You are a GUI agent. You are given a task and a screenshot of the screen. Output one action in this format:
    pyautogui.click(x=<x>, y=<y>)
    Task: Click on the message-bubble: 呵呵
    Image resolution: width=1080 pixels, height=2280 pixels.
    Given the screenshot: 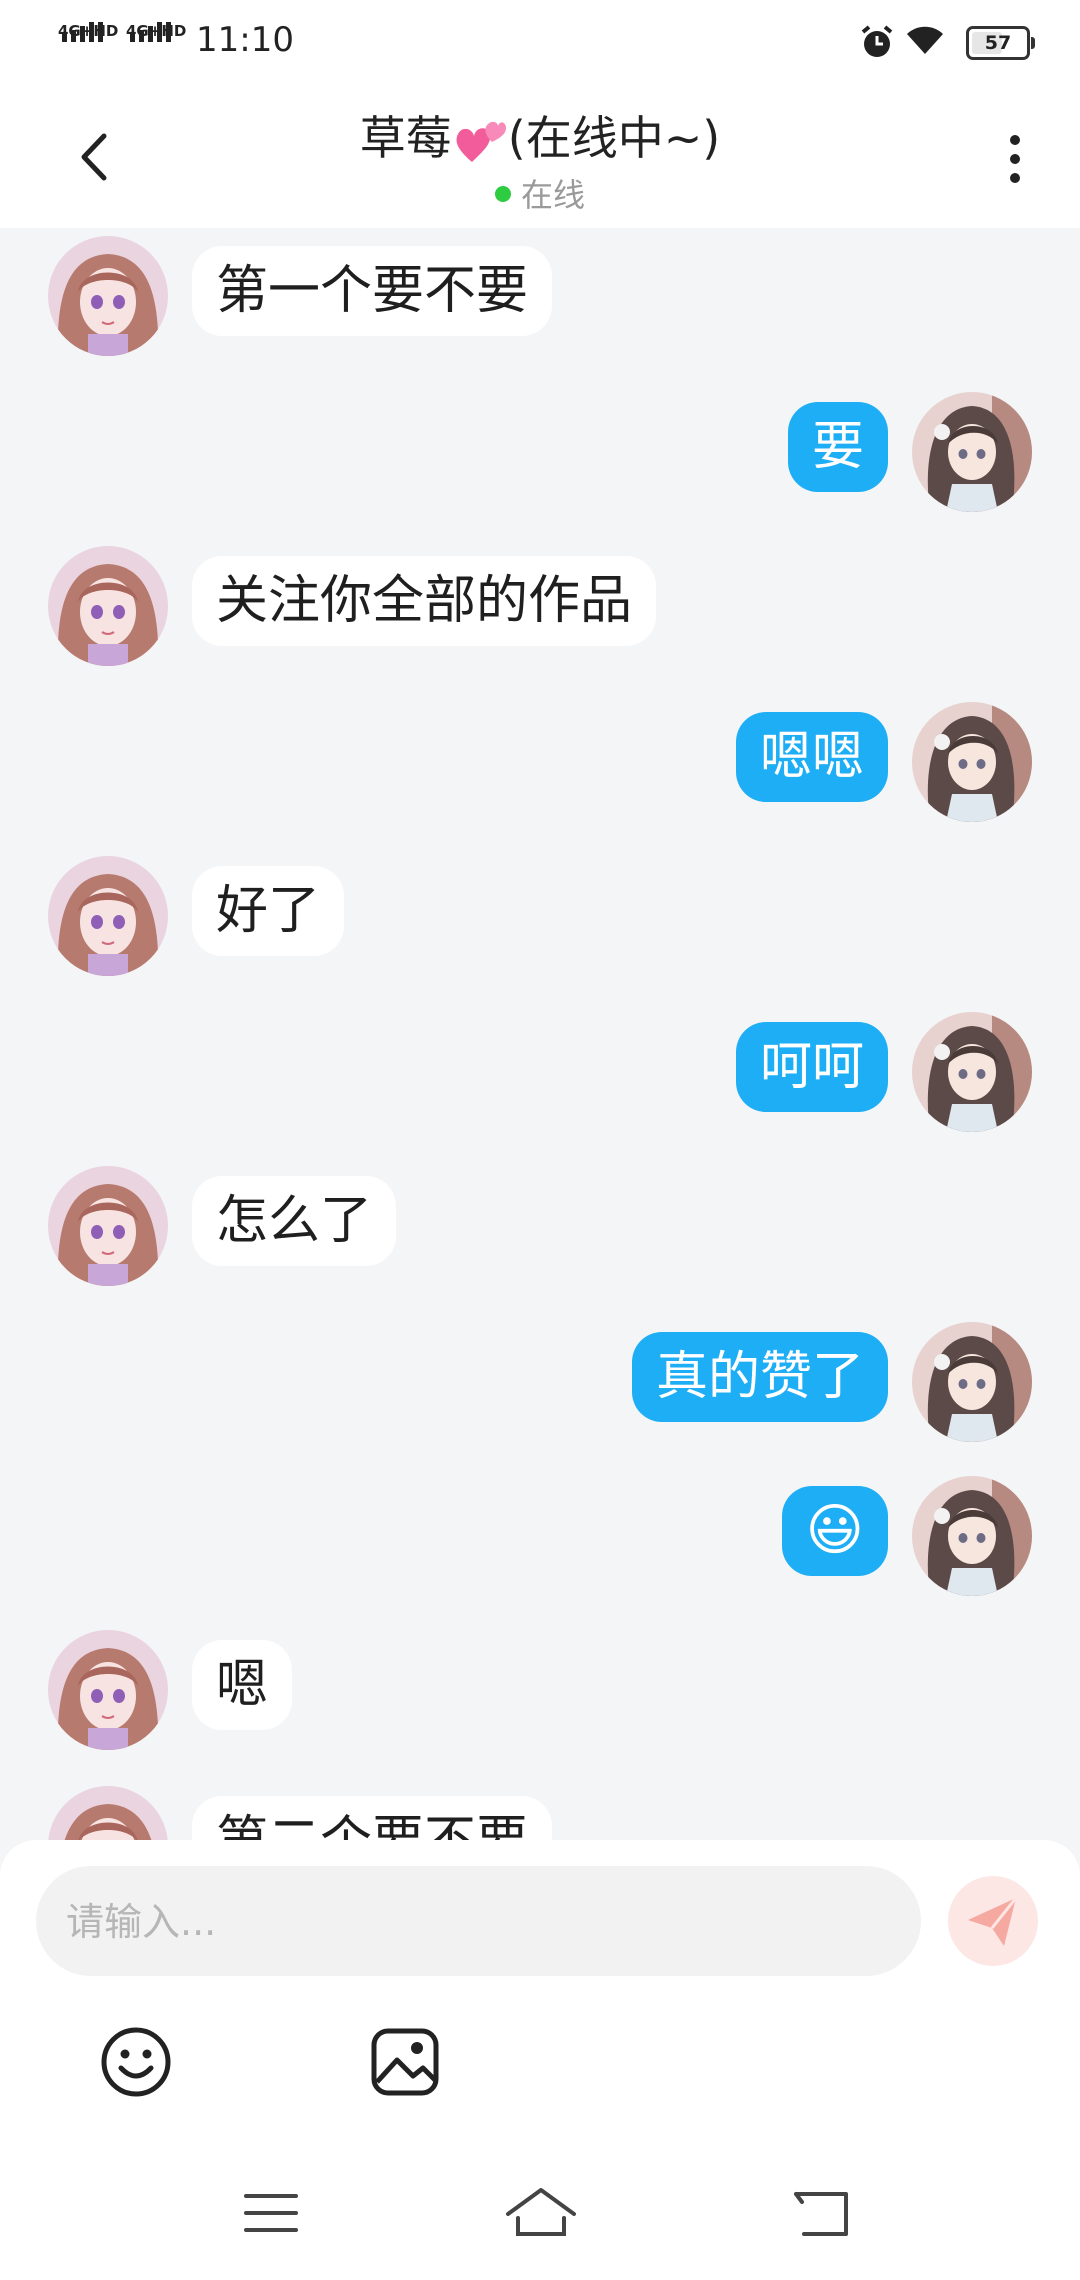 What is the action you would take?
    pyautogui.click(x=811, y=1067)
    